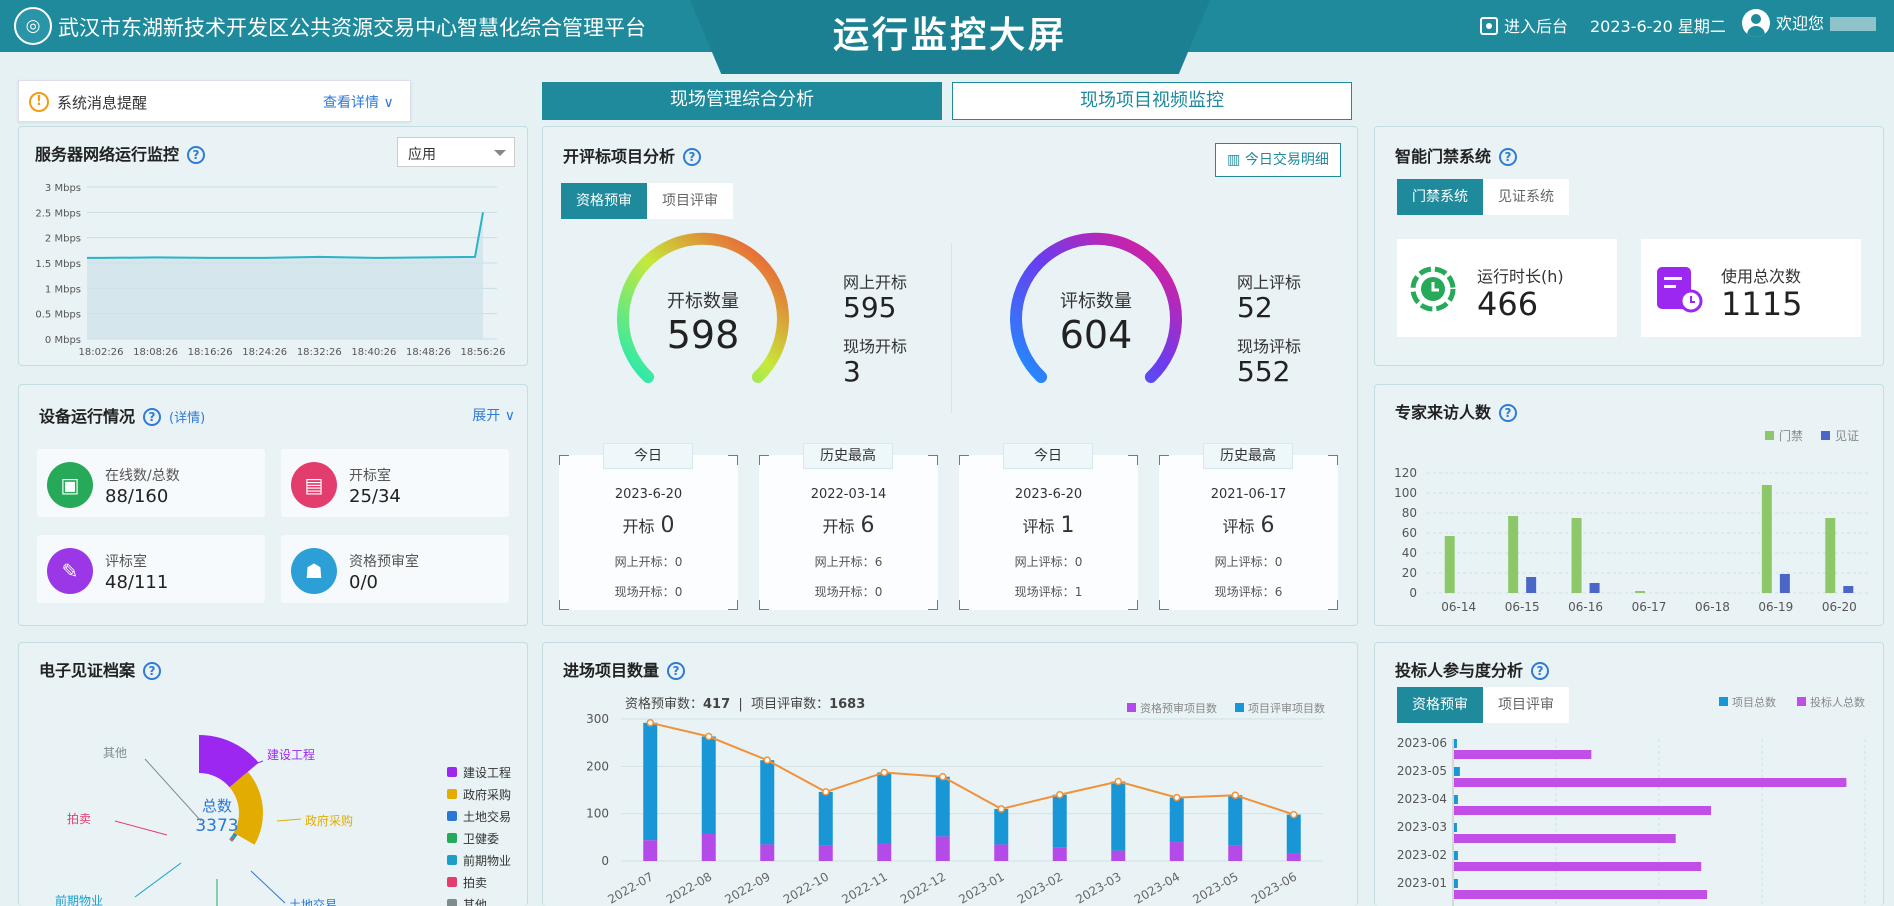 The height and width of the screenshot is (906, 1894). What do you see at coordinates (1244, 562) in the screenshot?
I see `stat-line-label: 网上评标：` at bounding box center [1244, 562].